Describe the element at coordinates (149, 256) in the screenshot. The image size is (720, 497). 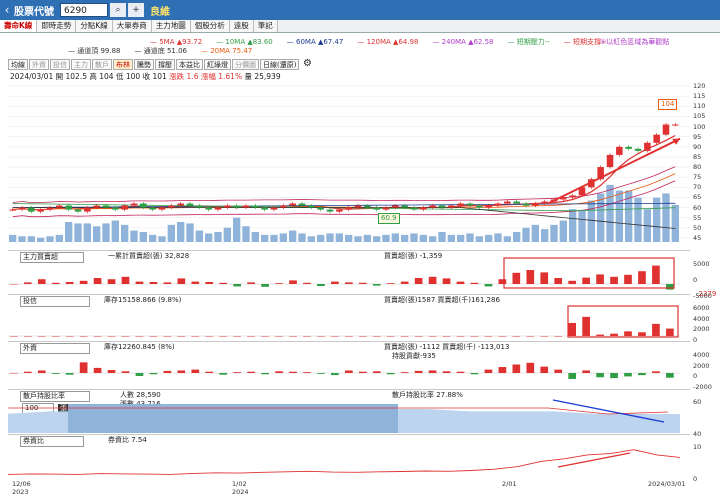
I see `main-force-text1: 一累計買賣超(張) 32,828` at that location.